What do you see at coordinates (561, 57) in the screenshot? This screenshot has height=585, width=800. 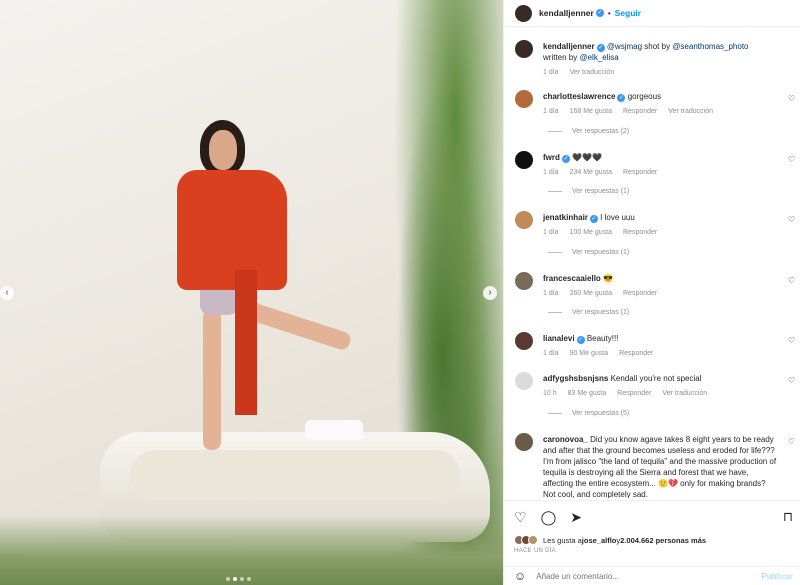 I see `caption-text: written by` at bounding box center [561, 57].